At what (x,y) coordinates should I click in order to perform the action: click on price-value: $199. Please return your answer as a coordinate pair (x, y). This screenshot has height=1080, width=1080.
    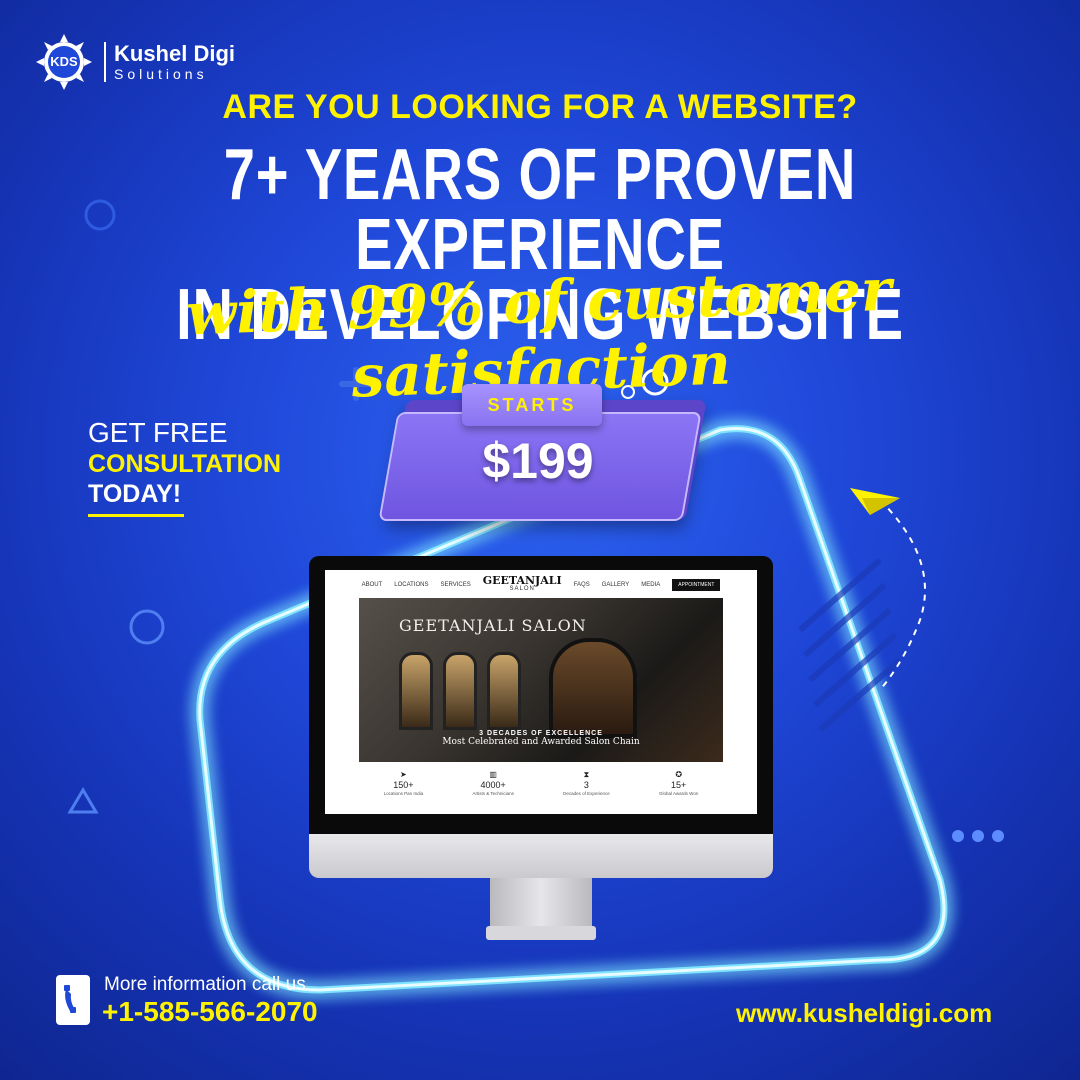
    Looking at the image, I should click on (538, 461).